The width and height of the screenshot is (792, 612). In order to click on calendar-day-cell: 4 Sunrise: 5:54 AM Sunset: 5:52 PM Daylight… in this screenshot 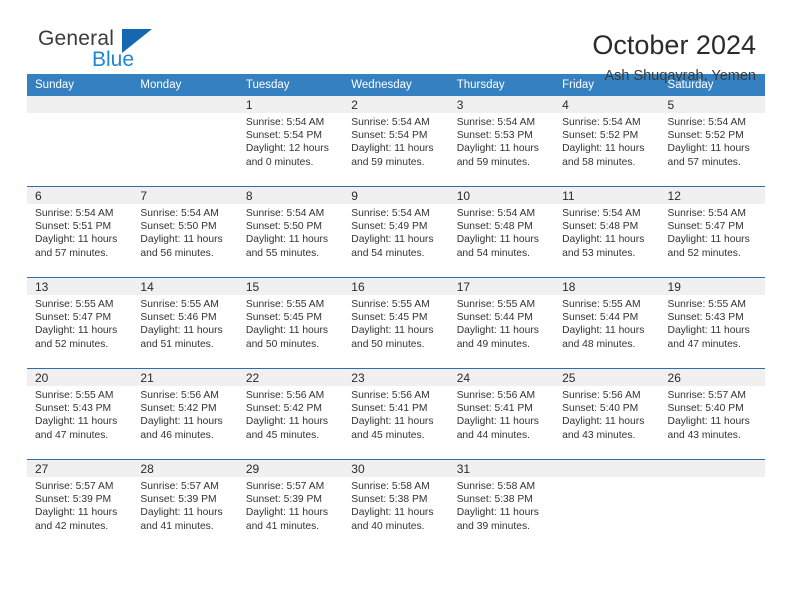, I will do `click(607, 141)`.